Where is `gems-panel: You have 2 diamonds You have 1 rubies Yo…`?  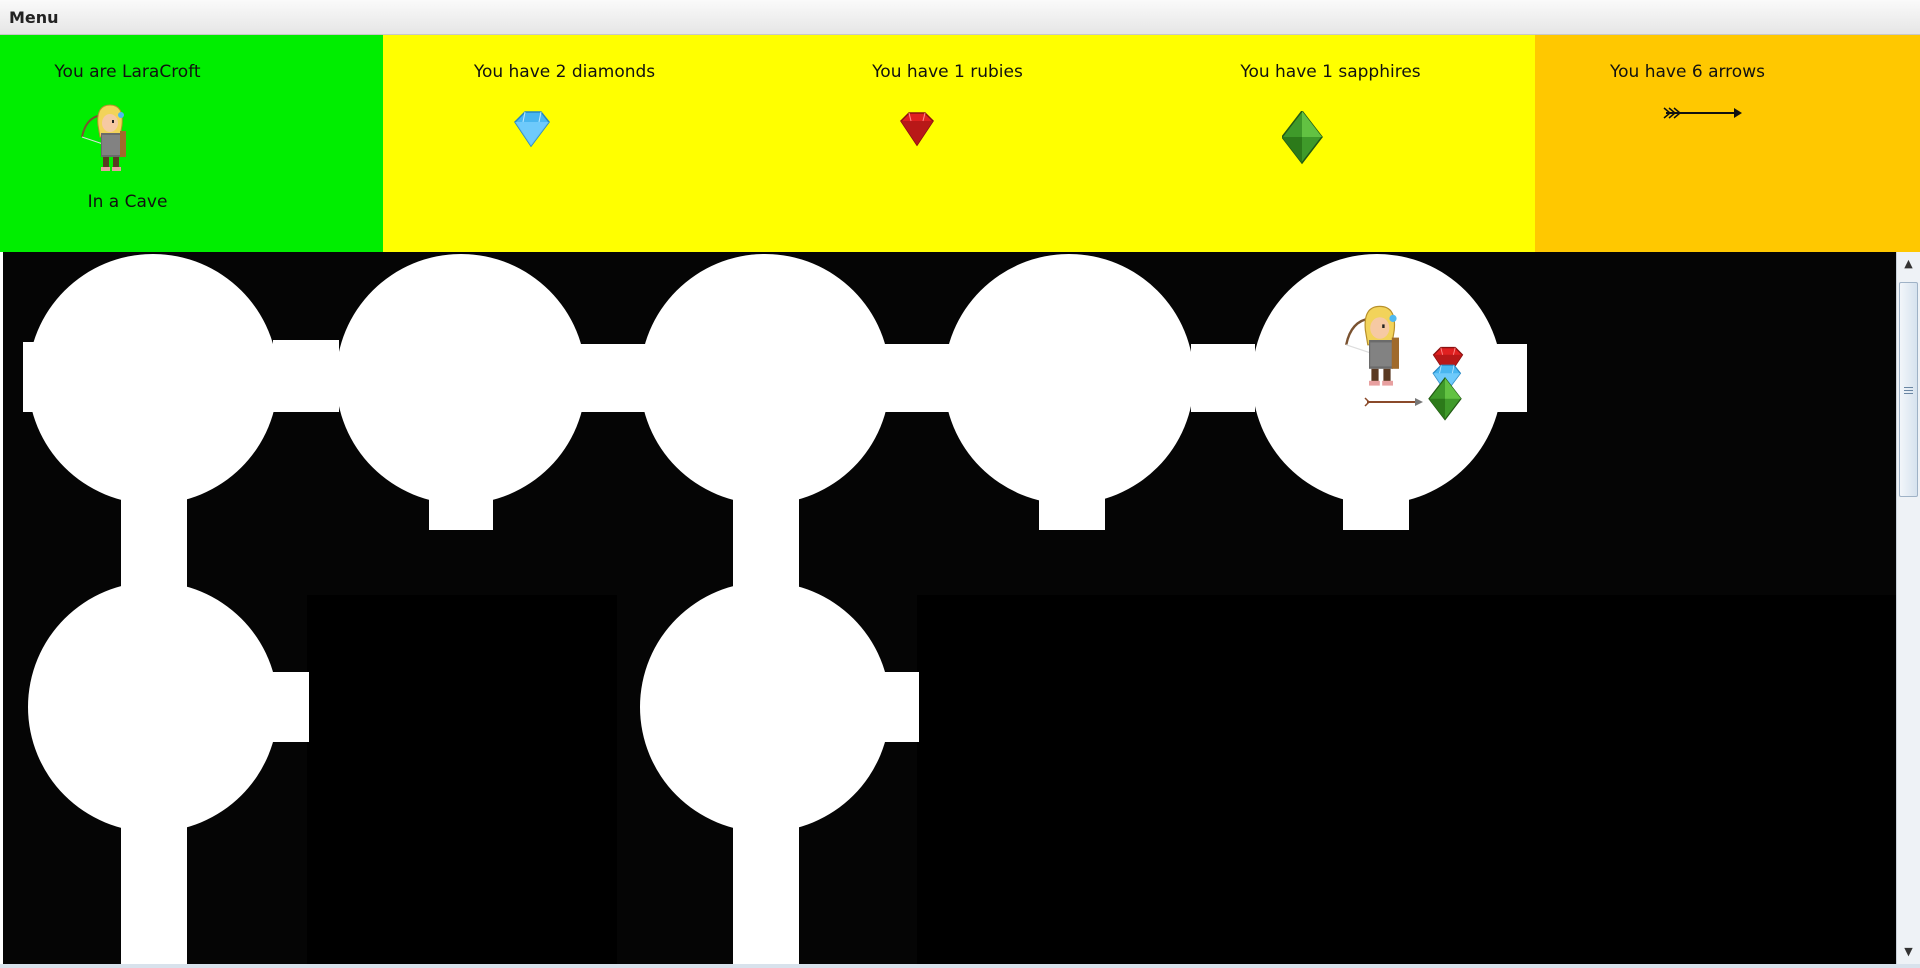
gems-panel: You have 2 diamonds You have 1 rubies Yo… is located at coordinates (959, 143).